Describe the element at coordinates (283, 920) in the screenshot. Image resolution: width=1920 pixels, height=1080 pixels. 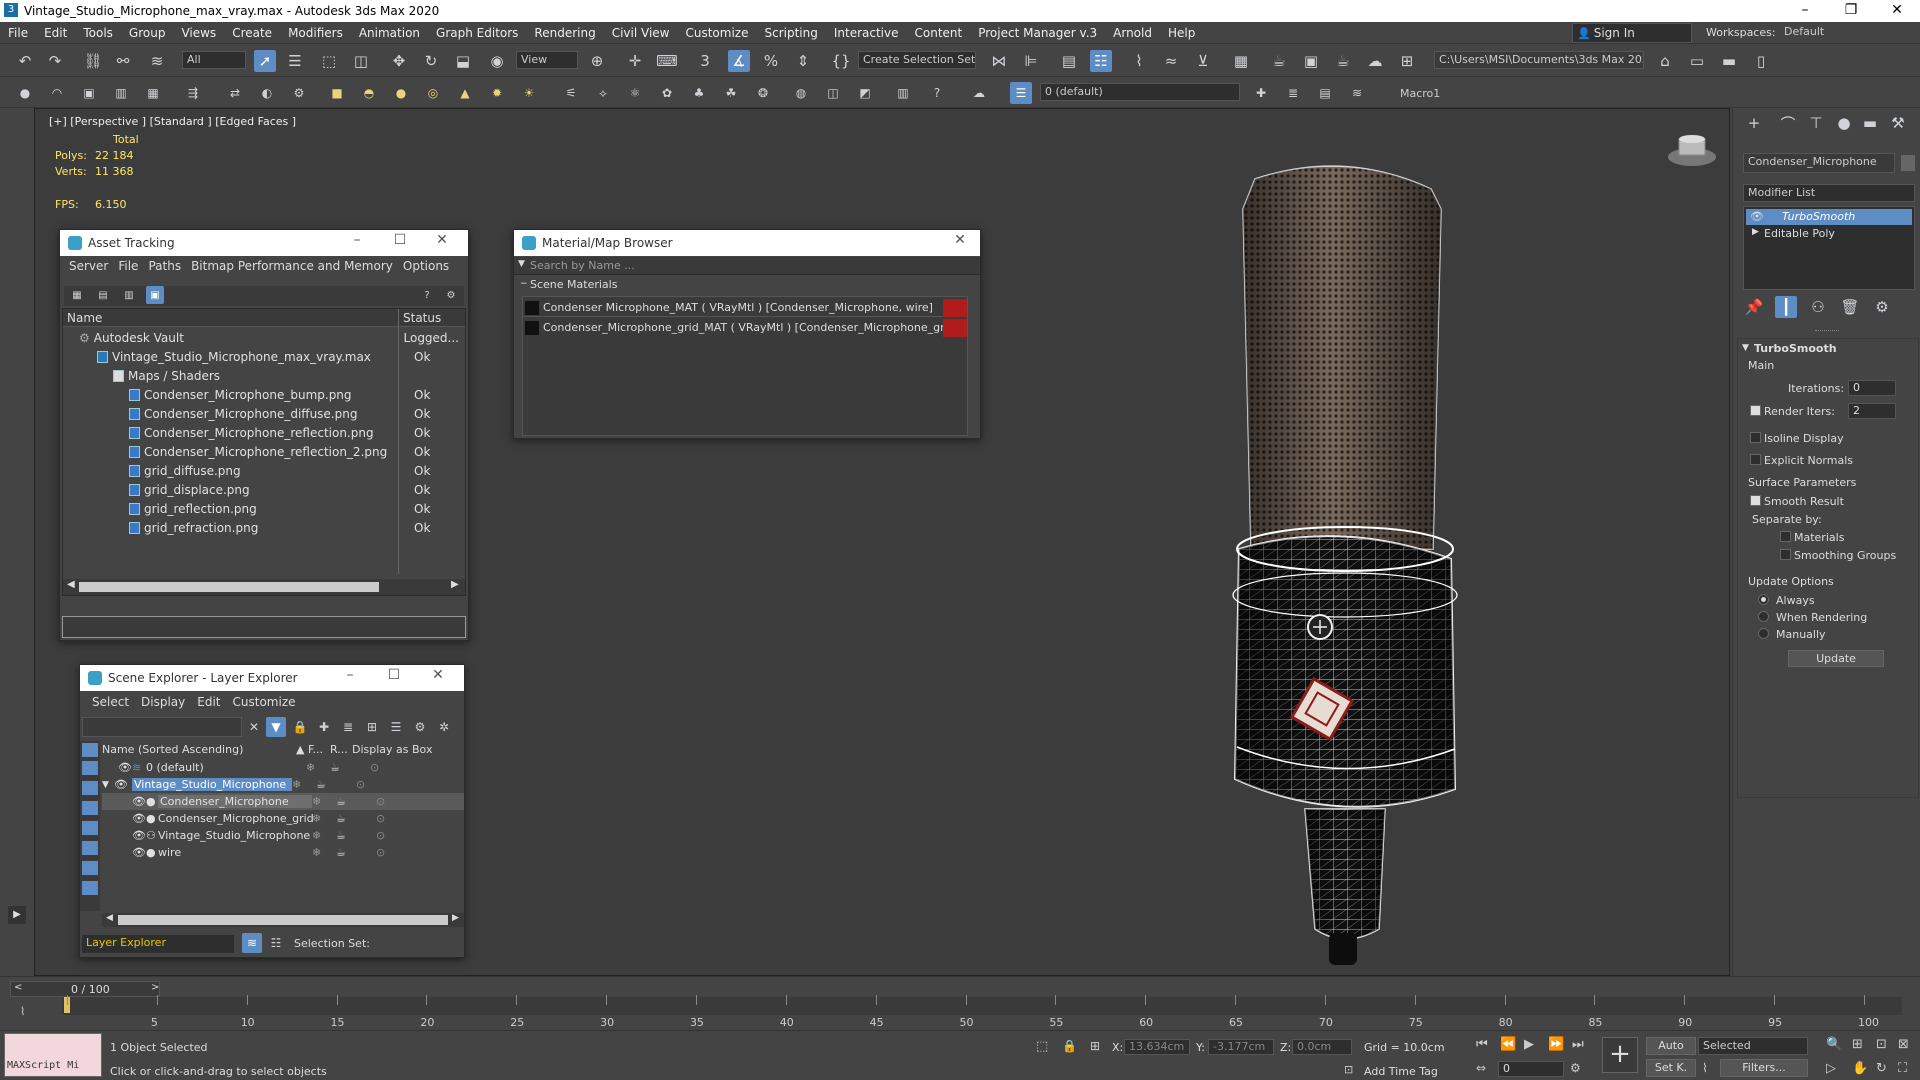
I see `scroll-thumb` at that location.